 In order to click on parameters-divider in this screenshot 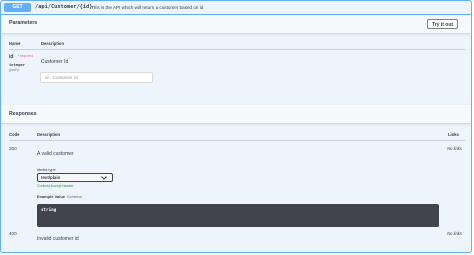, I will do `click(237, 49)`.